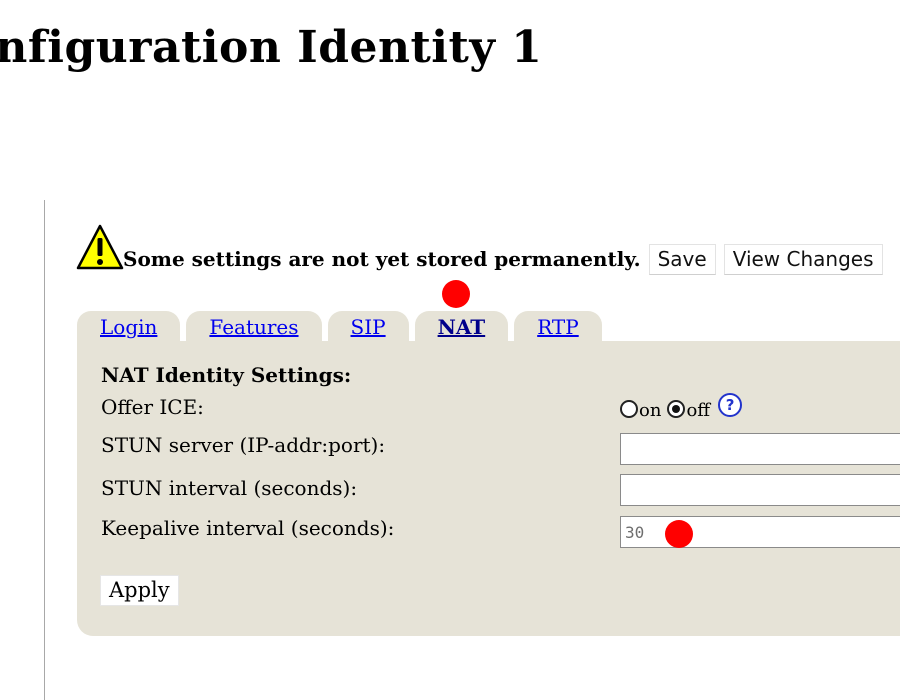  What do you see at coordinates (730, 405) in the screenshot?
I see `help-icon: ?` at bounding box center [730, 405].